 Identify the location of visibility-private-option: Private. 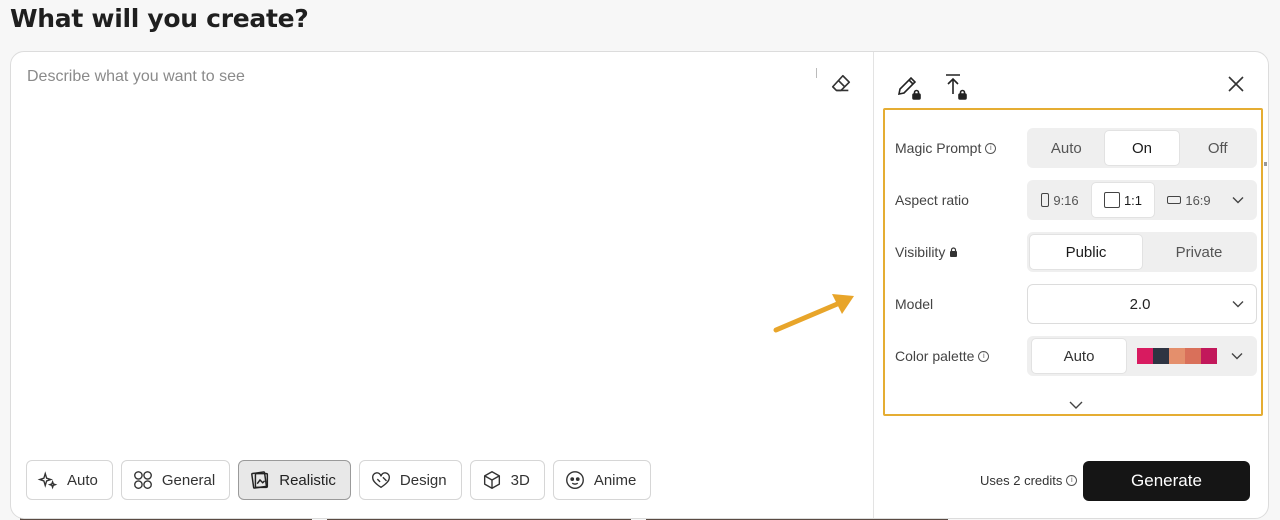
(1199, 252).